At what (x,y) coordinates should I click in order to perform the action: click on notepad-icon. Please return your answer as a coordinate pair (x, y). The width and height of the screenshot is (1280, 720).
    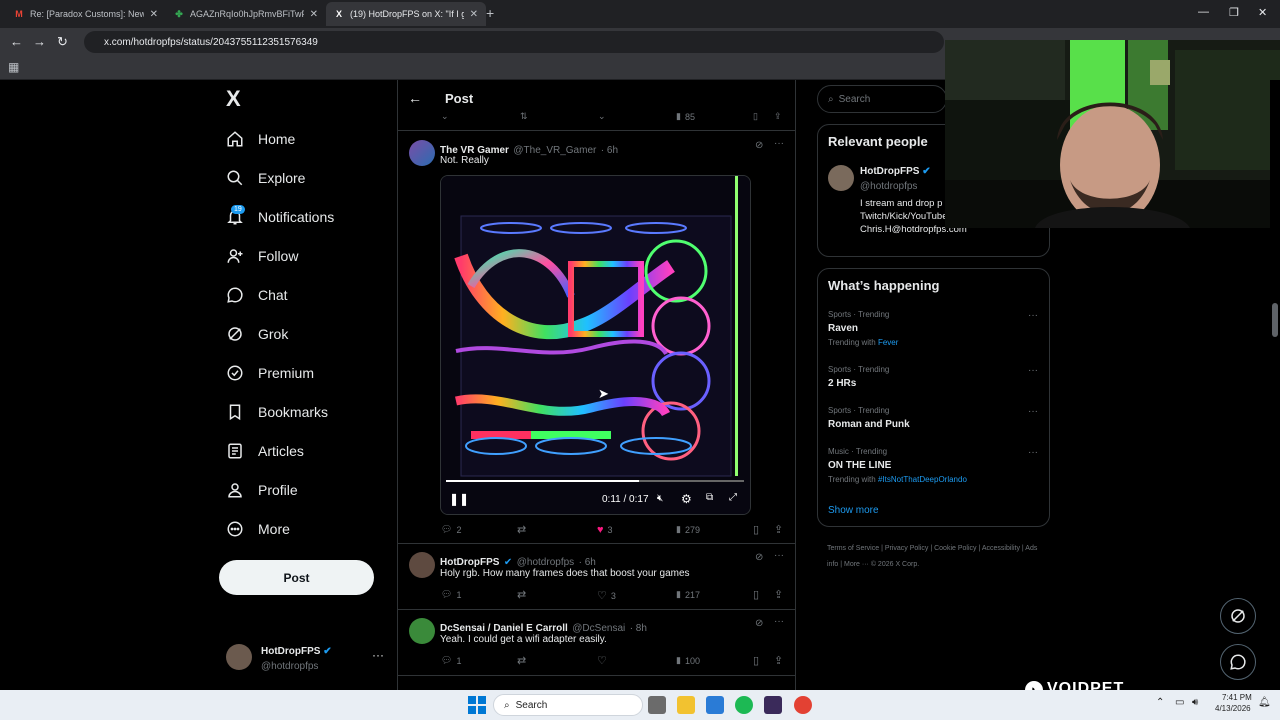
    Looking at the image, I should click on (715, 705).